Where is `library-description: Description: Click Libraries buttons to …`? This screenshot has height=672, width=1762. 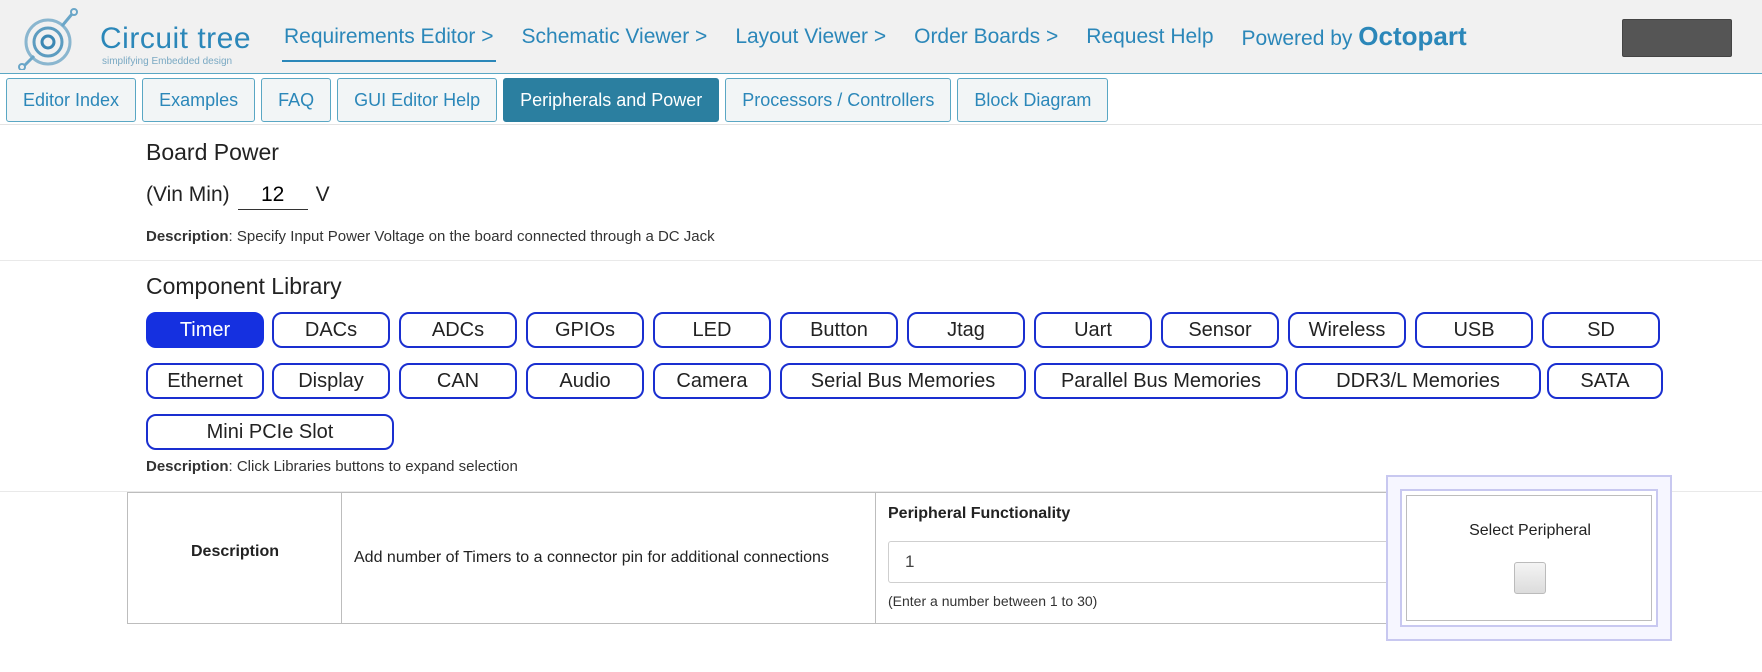
library-description: Description: Click Libraries buttons to … is located at coordinates (332, 466).